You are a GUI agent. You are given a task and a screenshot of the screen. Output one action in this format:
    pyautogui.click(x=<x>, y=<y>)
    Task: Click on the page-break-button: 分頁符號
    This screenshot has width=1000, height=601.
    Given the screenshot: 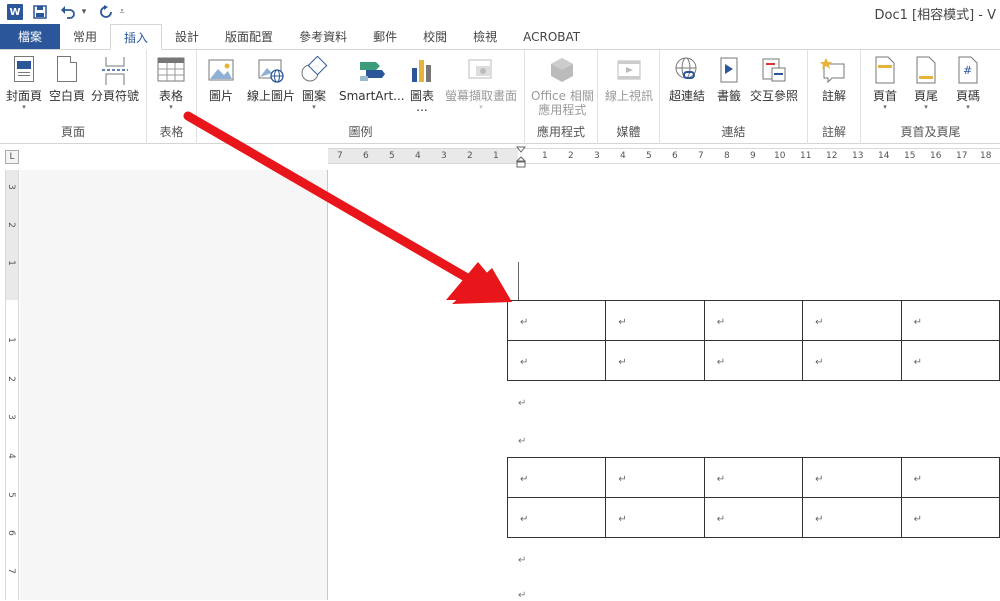 What is the action you would take?
    pyautogui.click(x=115, y=79)
    